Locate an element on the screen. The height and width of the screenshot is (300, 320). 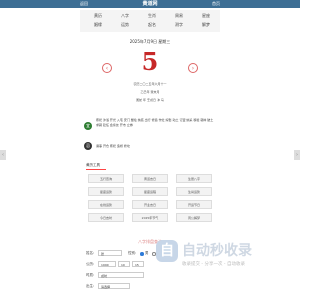
tool-item-8: 开运节日 is located at coordinates (194, 204).